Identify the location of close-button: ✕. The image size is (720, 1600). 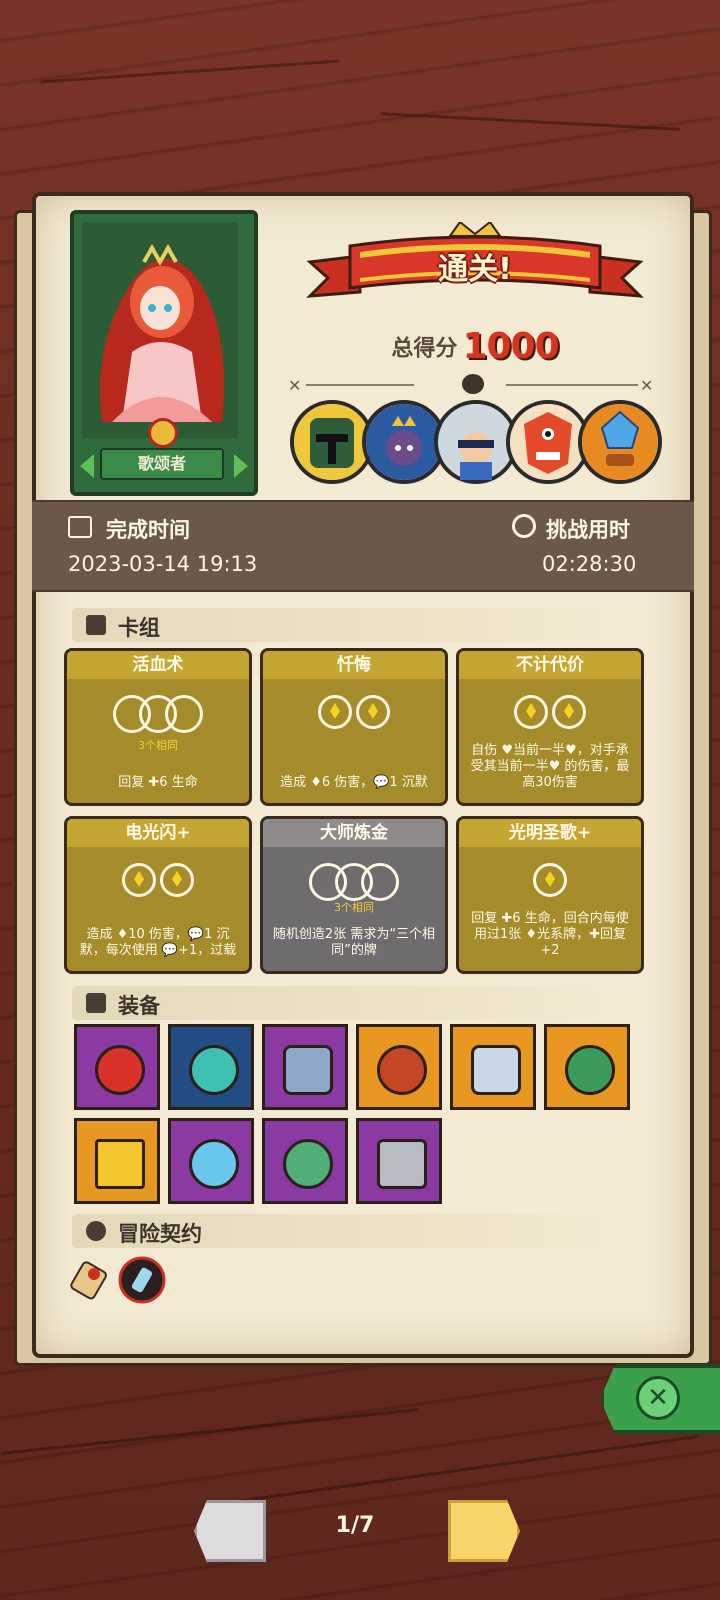
(660, 1399).